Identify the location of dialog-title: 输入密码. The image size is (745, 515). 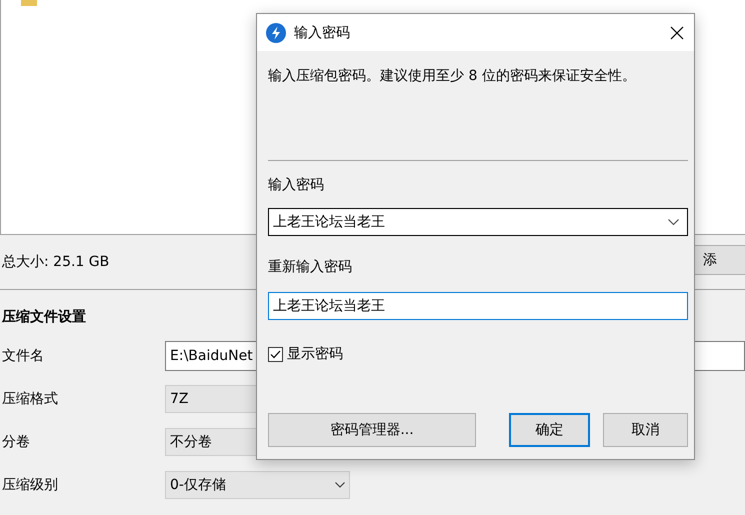
(322, 33).